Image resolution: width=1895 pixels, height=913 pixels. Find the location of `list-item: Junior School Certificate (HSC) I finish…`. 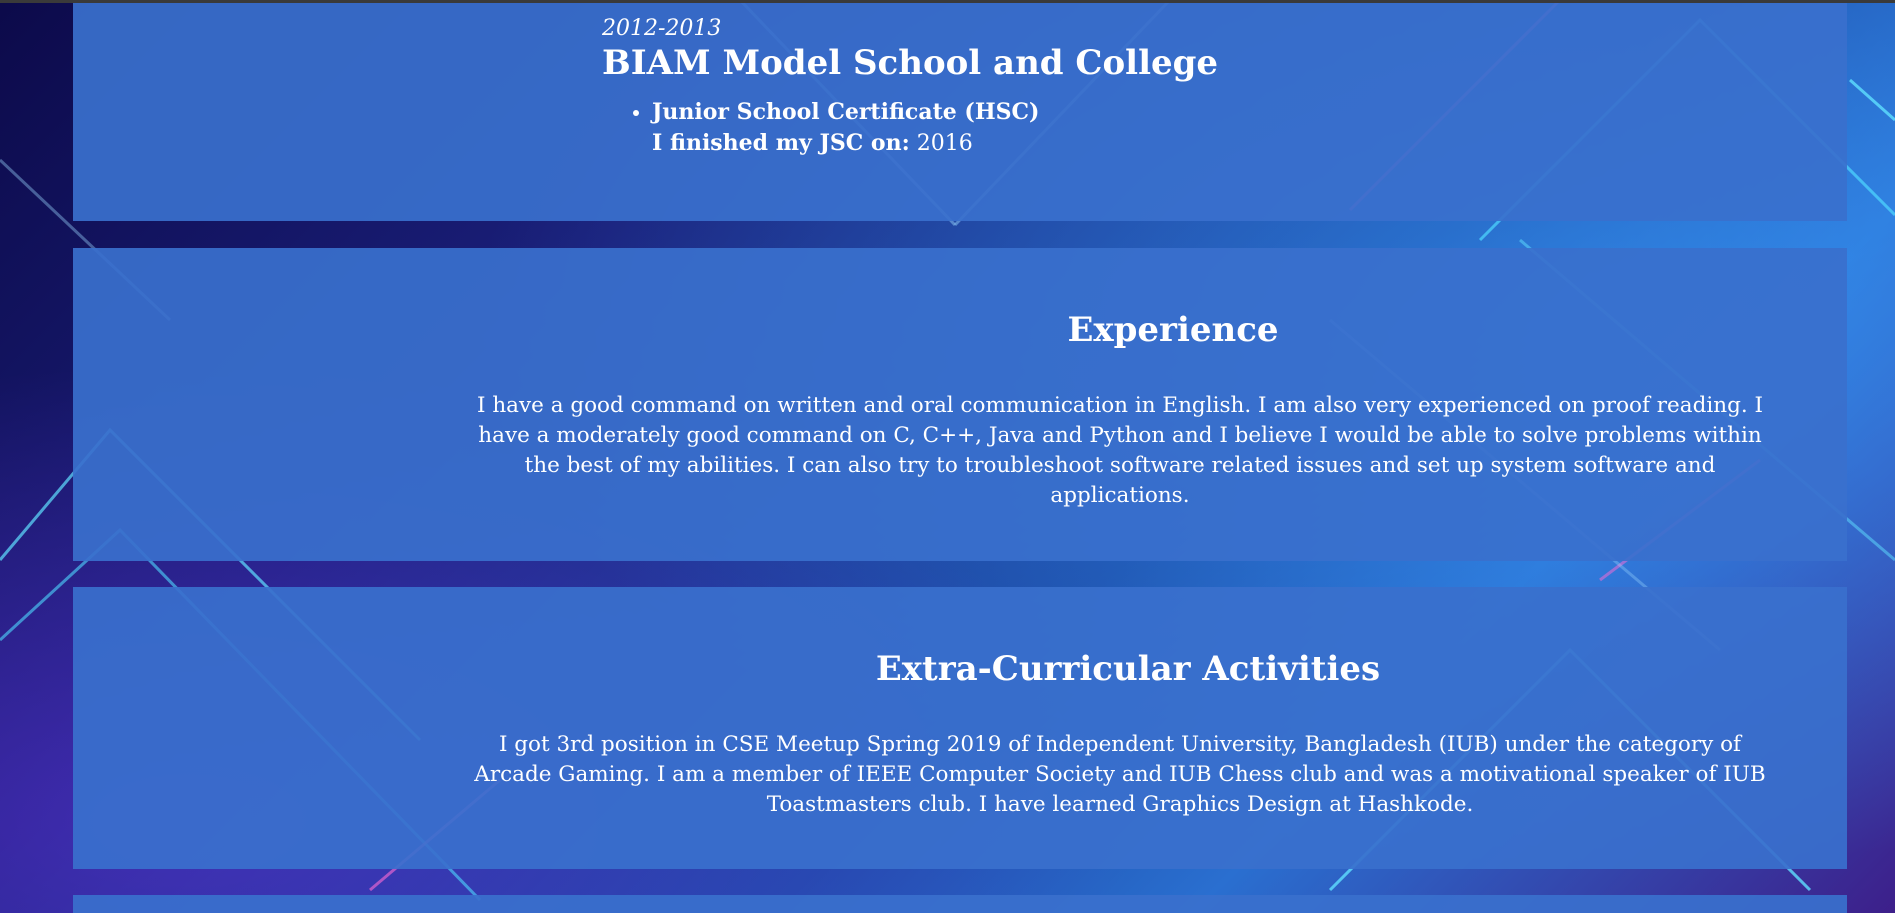

list-item: Junior School Certificate (HSC) I finish… is located at coordinates (935, 128).